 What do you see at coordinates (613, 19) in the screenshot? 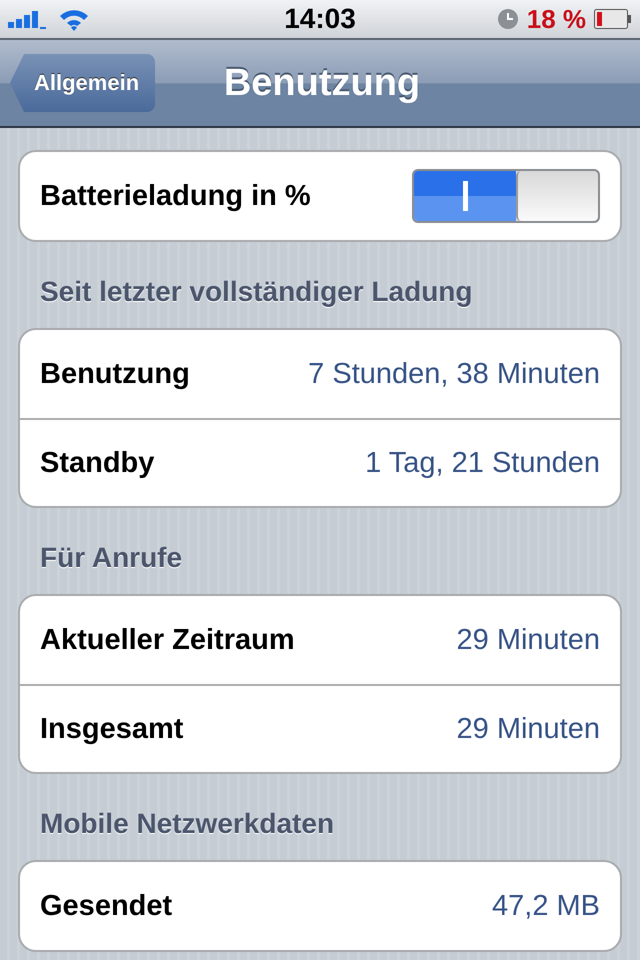
I see `battery-icon` at bounding box center [613, 19].